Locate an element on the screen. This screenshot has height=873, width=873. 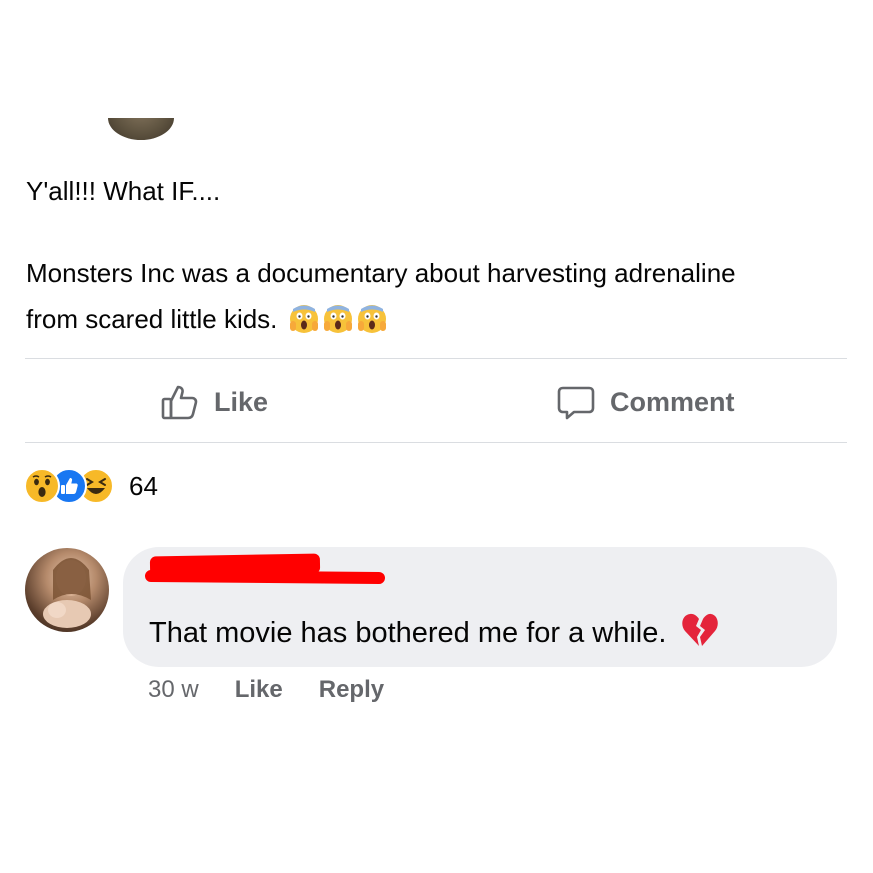
divider-top is located at coordinates (436, 358).